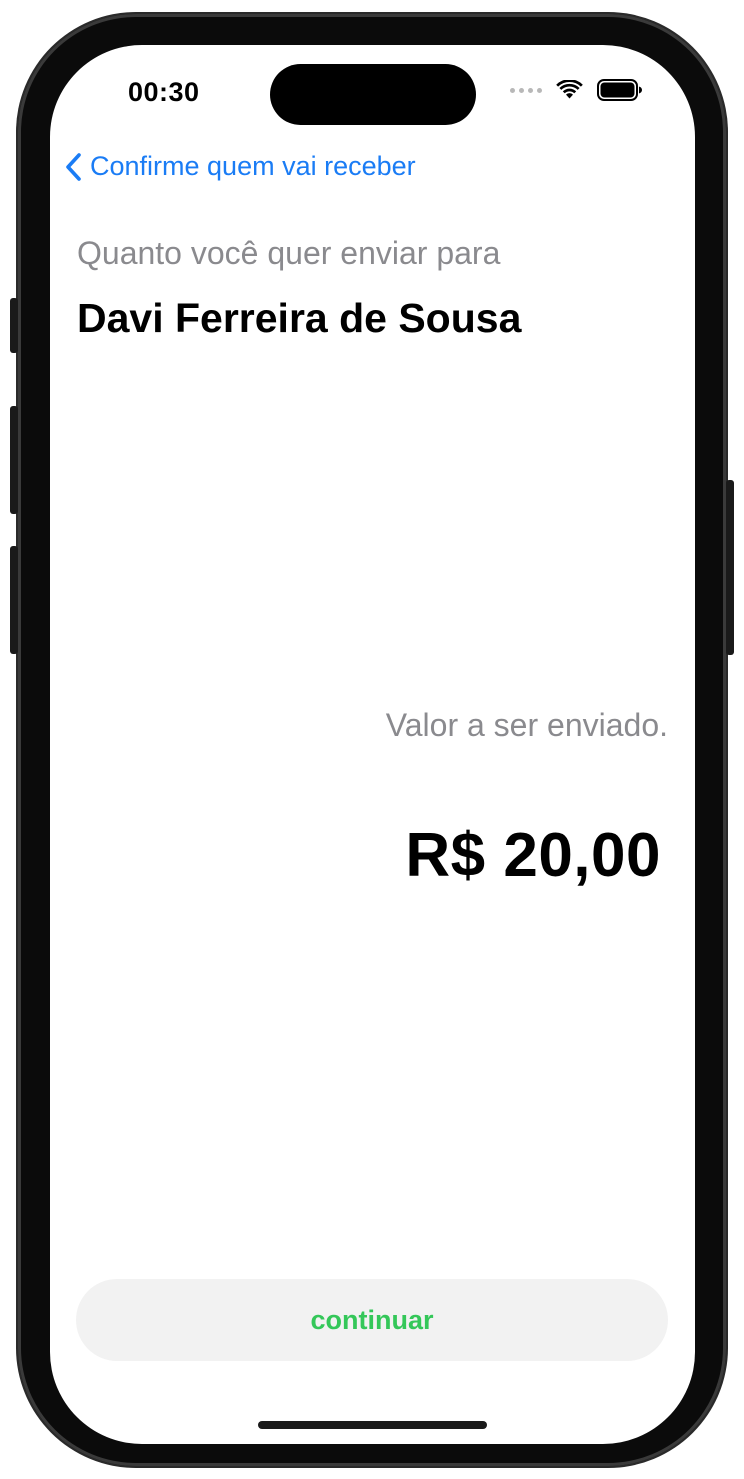 Image resolution: width=744 pixels, height=1479 pixels. I want to click on amount-prompt: Quanto você quer enviar para, so click(289, 253).